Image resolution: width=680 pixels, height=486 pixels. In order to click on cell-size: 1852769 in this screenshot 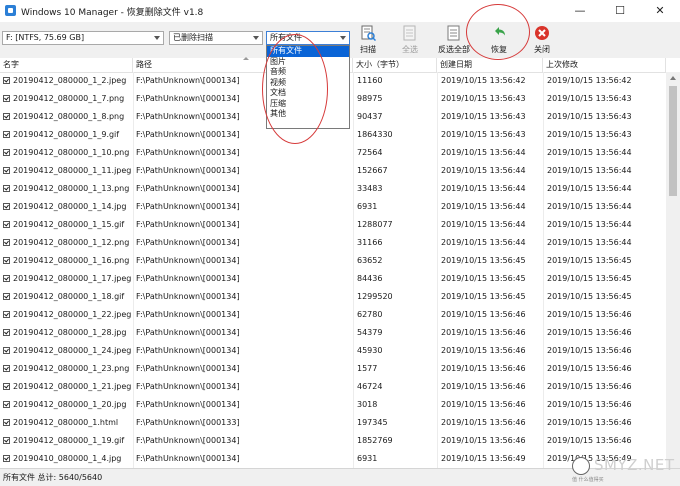, I will do `click(375, 440)`.